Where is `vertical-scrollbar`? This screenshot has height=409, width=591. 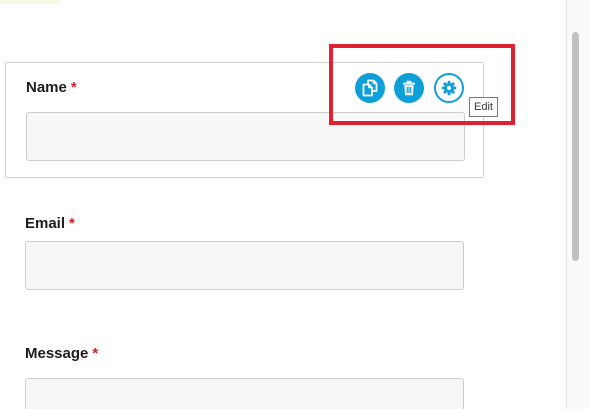
vertical-scrollbar is located at coordinates (578, 204).